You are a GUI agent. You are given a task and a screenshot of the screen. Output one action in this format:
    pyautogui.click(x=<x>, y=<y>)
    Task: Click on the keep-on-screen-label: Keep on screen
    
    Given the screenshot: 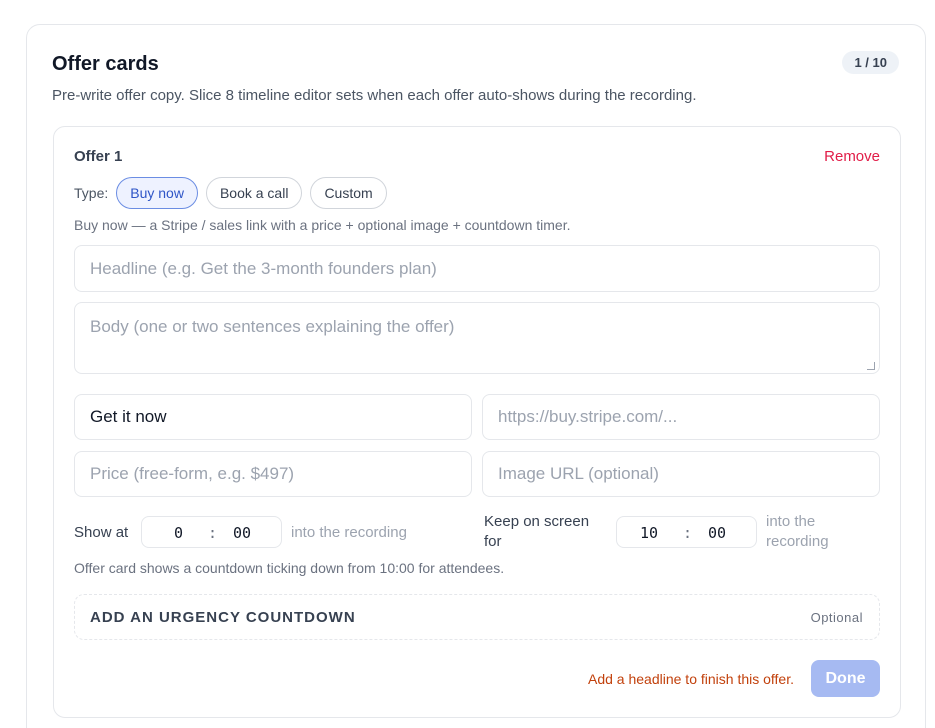 What is the action you would take?
    pyautogui.click(x=537, y=521)
    